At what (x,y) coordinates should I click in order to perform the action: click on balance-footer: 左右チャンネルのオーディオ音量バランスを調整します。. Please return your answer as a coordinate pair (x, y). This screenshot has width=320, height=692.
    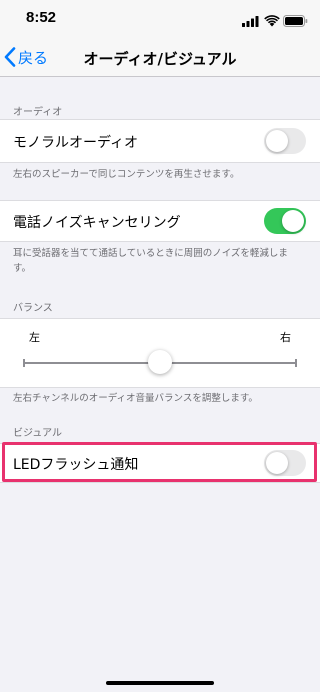
    Looking at the image, I should click on (135, 398).